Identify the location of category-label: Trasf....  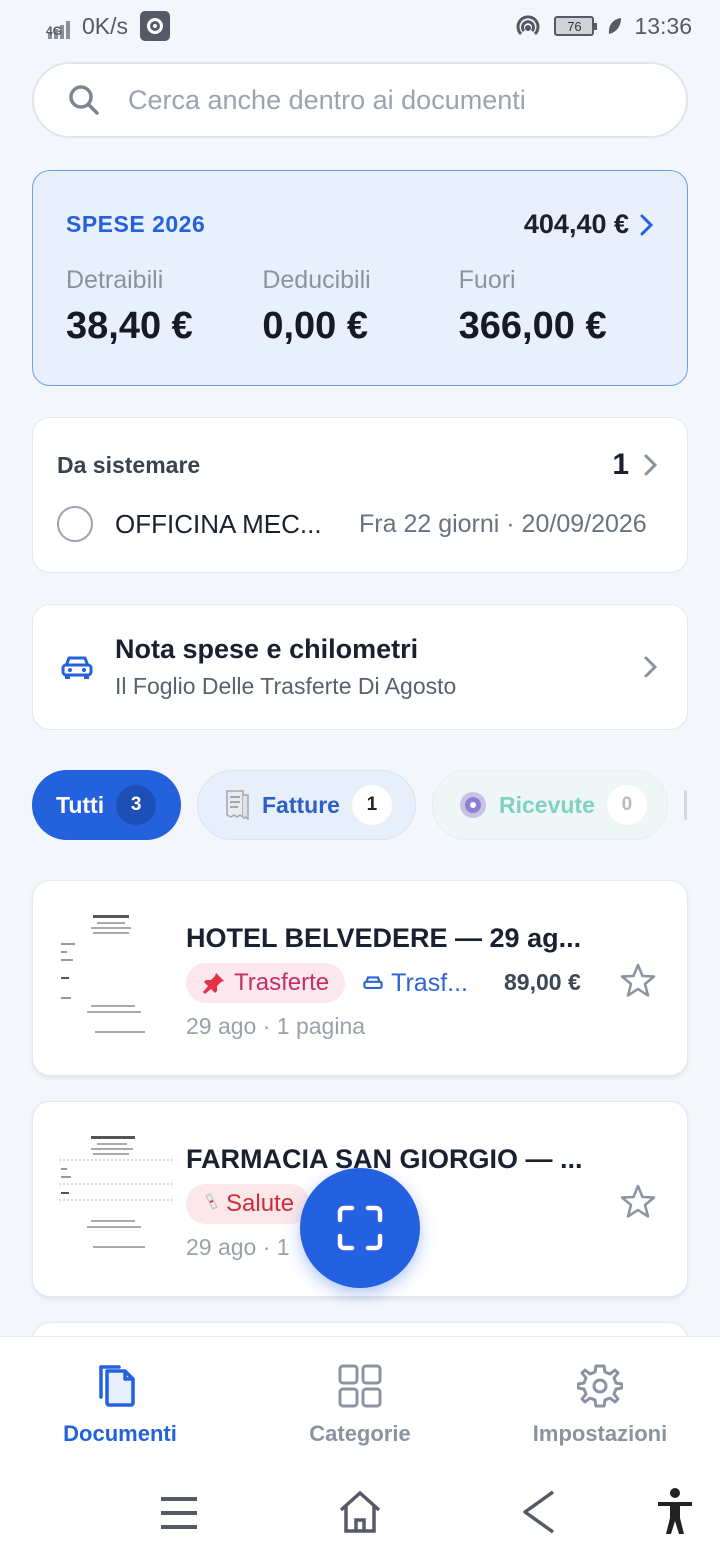
(429, 982).